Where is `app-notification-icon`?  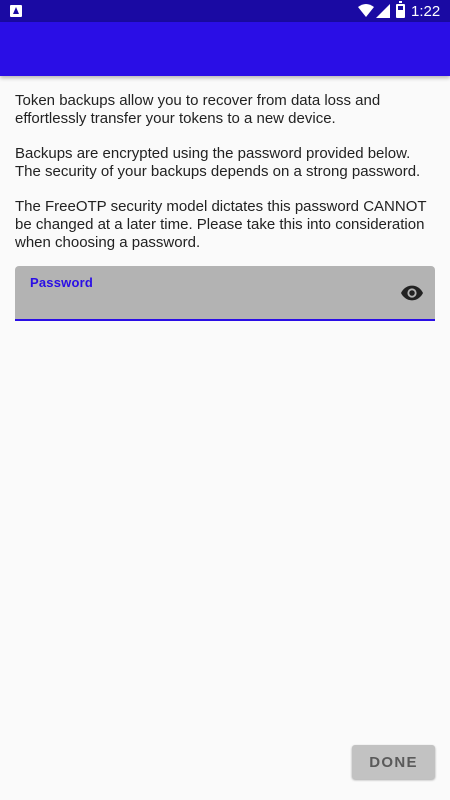 app-notification-icon is located at coordinates (16, 11).